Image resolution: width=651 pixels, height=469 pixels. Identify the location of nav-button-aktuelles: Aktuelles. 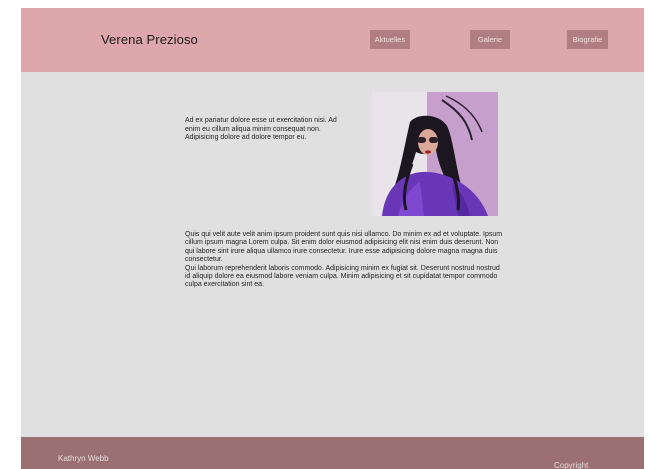
(390, 39).